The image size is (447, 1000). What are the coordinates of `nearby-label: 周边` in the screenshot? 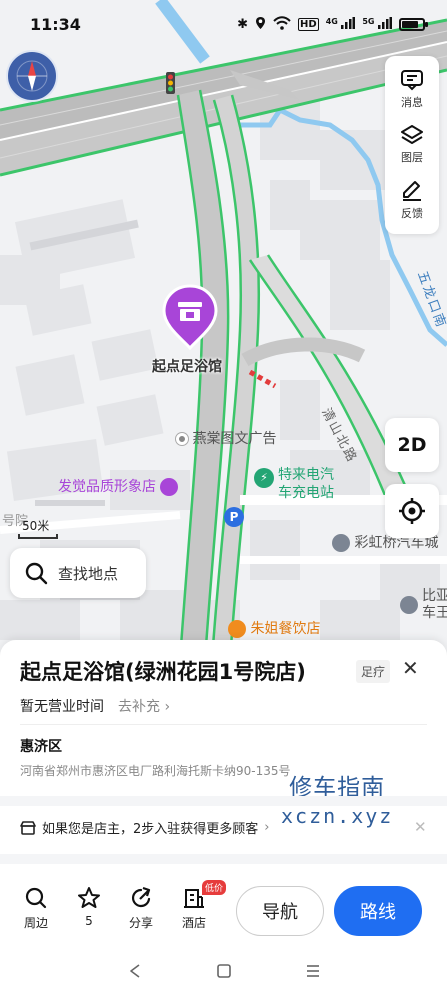 It's located at (35, 923).